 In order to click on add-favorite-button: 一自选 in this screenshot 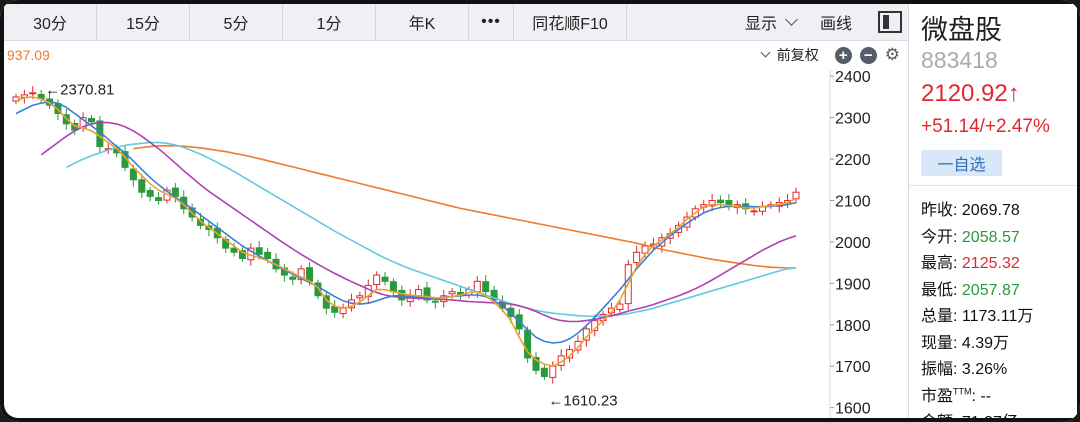, I will do `click(961, 163)`.